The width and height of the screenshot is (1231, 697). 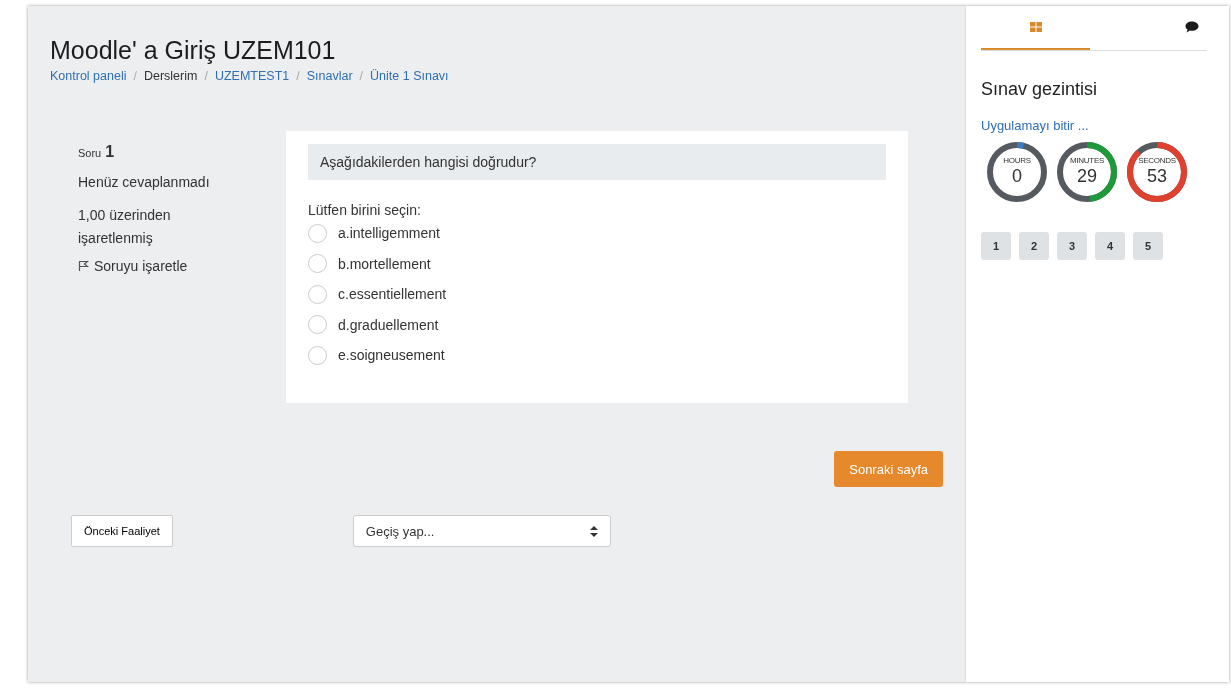 I want to click on timer-label: MINUTES, so click(x=1087, y=160).